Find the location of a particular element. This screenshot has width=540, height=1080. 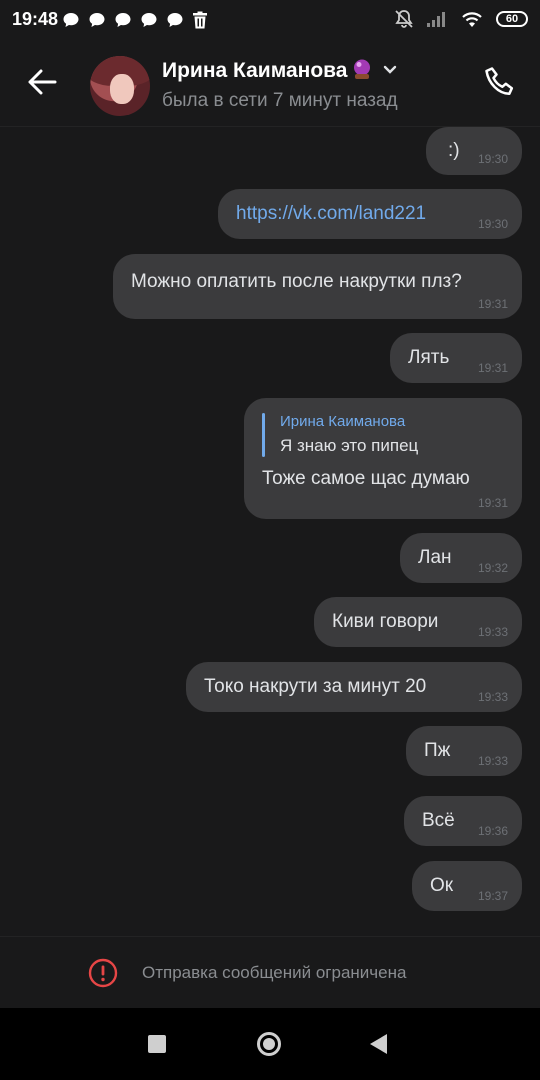

trash-icon is located at coordinates (200, 20).